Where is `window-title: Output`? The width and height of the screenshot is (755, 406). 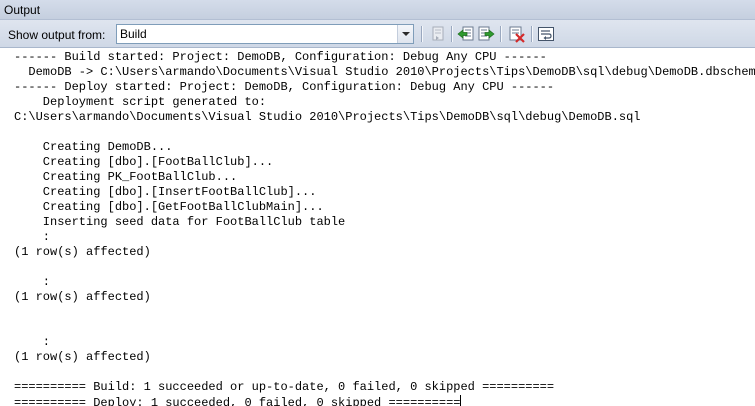 window-title: Output is located at coordinates (22, 10).